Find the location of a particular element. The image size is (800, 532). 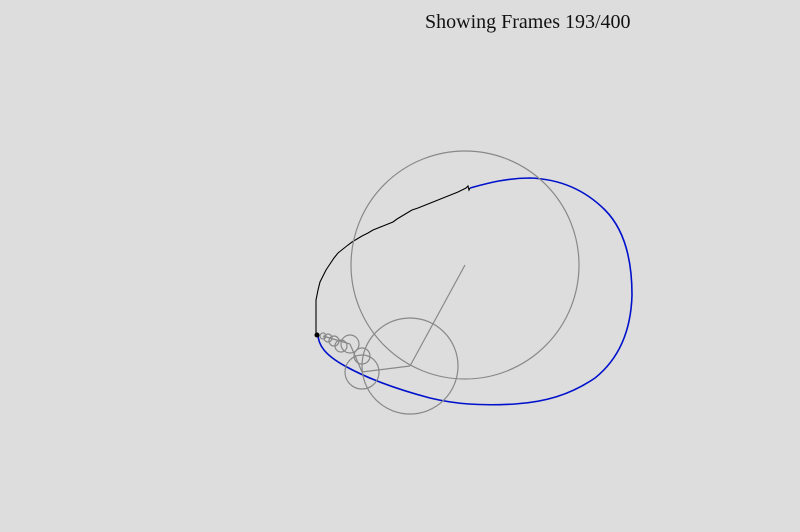

pen-tip-dot is located at coordinates (317, 335).